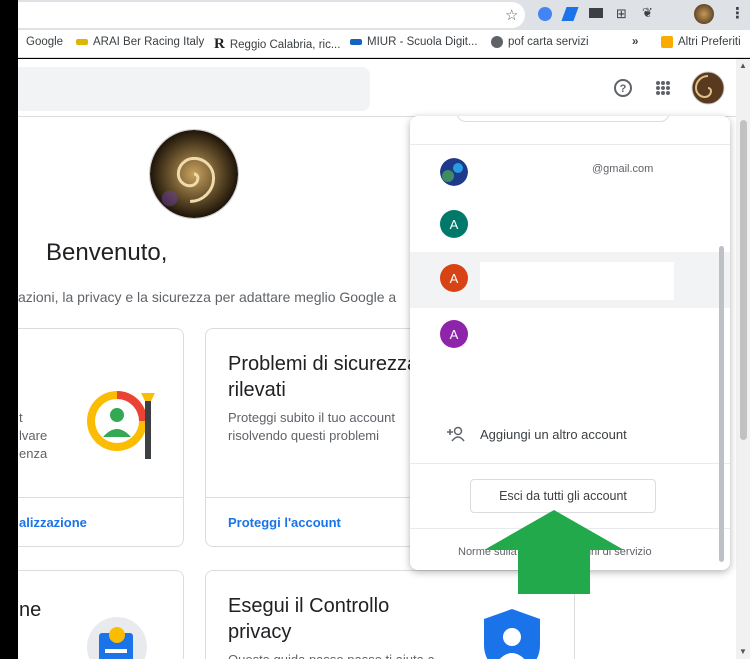 Image resolution: width=750 pixels, height=659 pixels. What do you see at coordinates (219, 44) in the screenshot?
I see `bookmark-icon: R` at bounding box center [219, 44].